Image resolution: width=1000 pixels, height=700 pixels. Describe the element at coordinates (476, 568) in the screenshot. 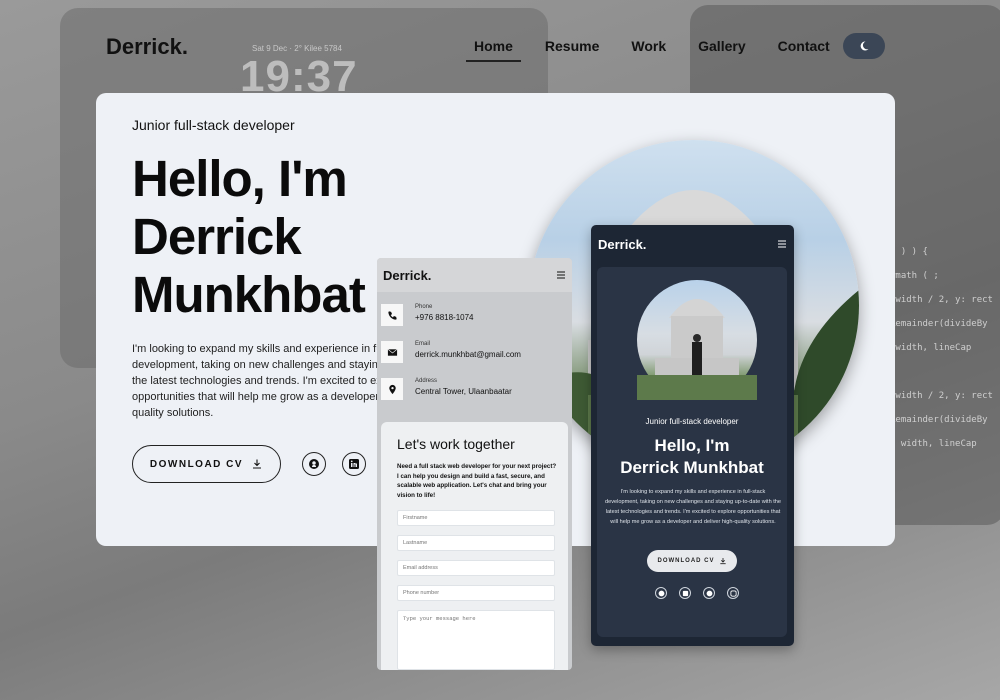

I see `email-input` at that location.